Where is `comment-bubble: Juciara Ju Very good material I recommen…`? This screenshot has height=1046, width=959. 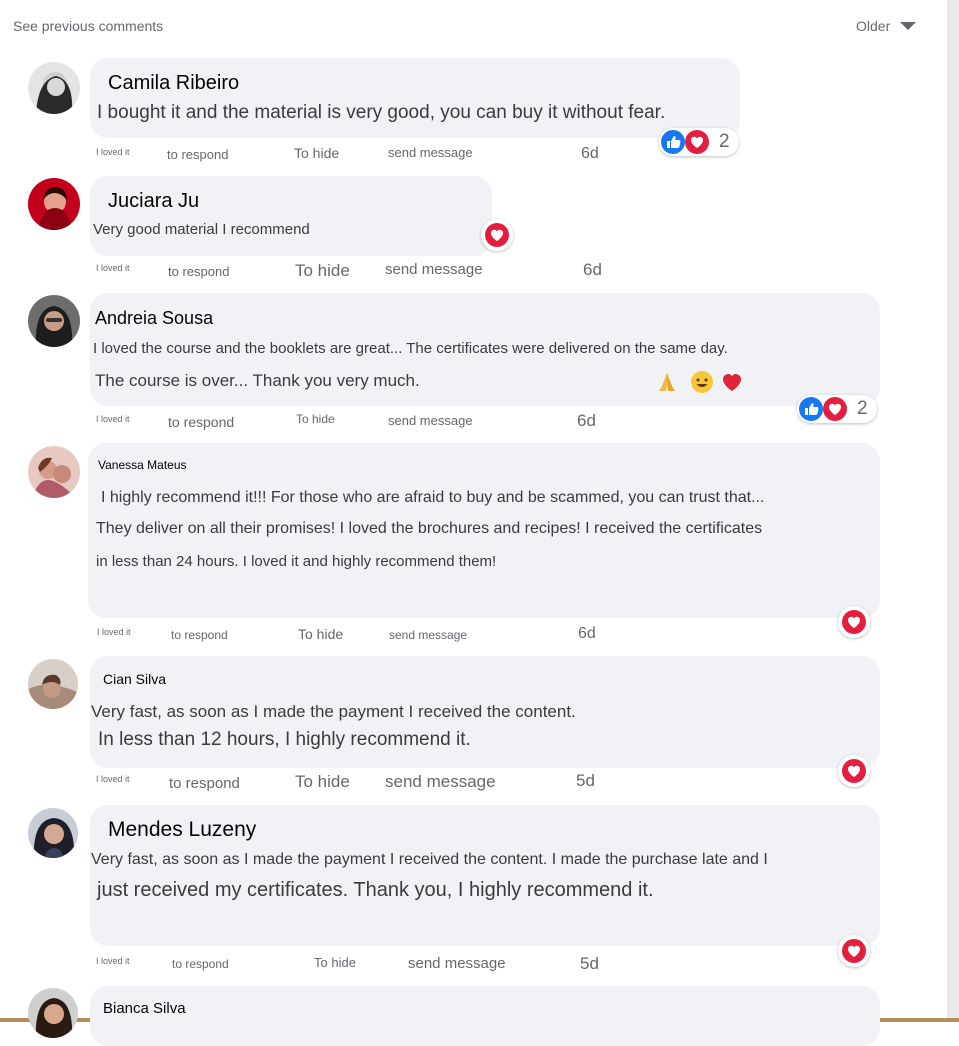 comment-bubble: Juciara Ju Very good material I recommen… is located at coordinates (291, 216).